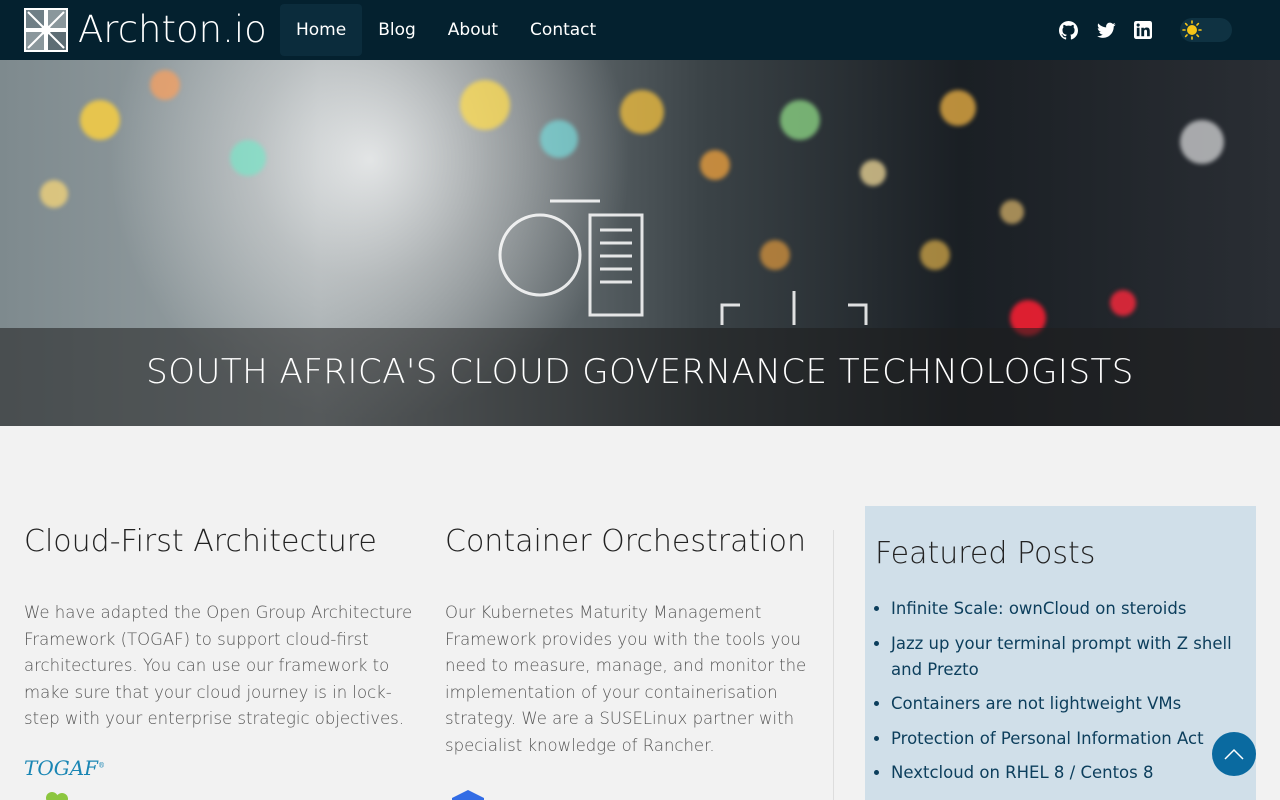  I want to click on nav-home: Home, so click(321, 30).